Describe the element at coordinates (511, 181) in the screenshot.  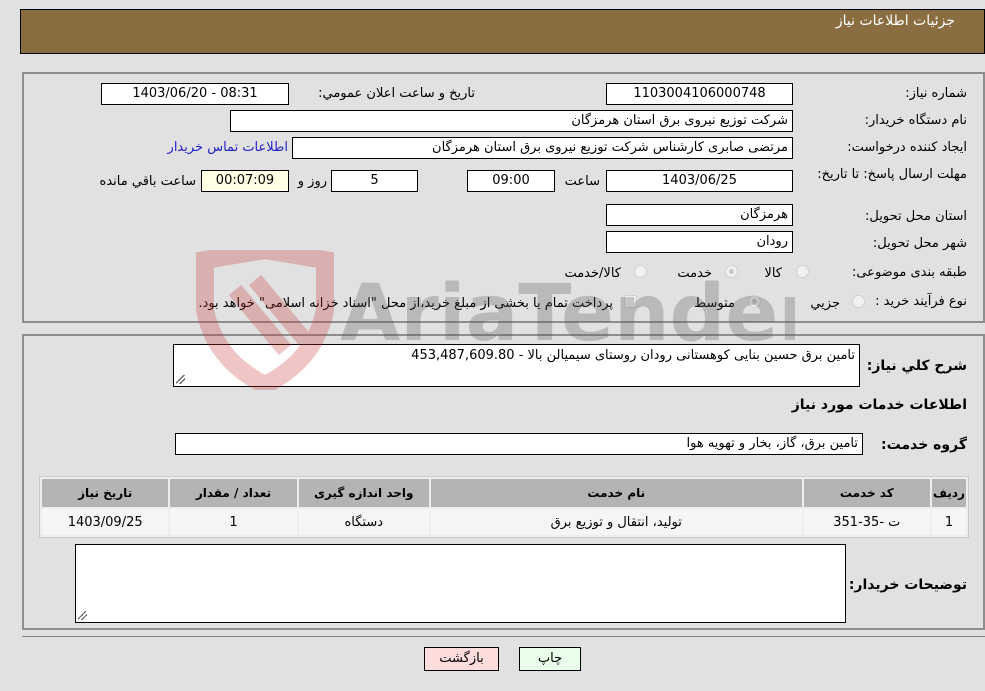
I see `deadline-time-field: 09:00` at that location.